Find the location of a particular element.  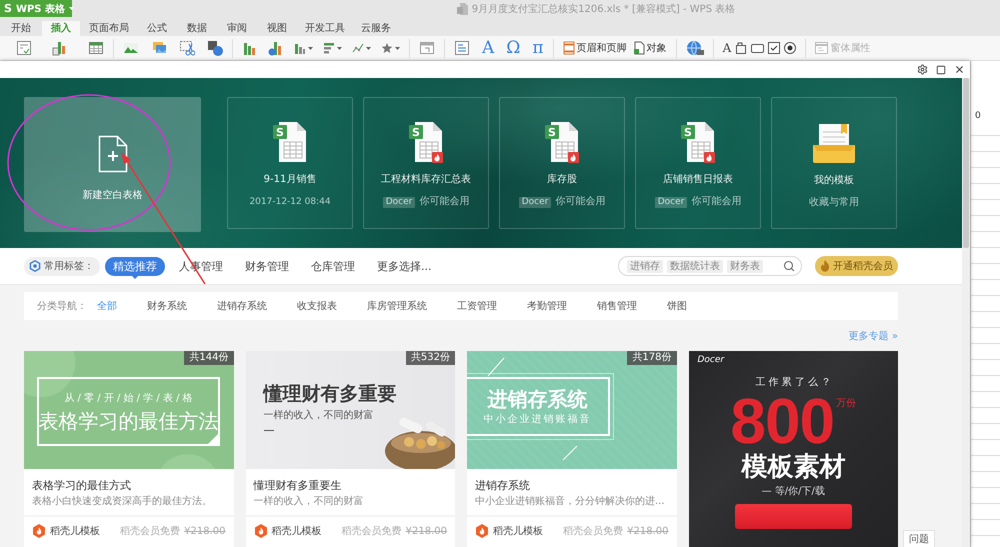

template-description: 表格小白快速变成资深高手的最佳方法。 is located at coordinates (122, 501).